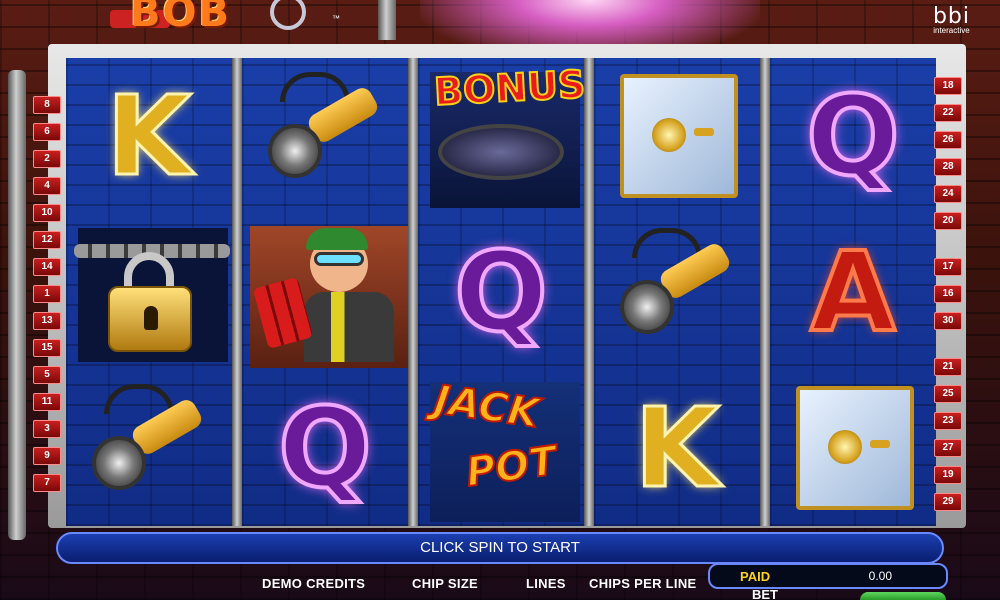  Describe the element at coordinates (17, 305) in the screenshot. I see `pipe-left` at that location.